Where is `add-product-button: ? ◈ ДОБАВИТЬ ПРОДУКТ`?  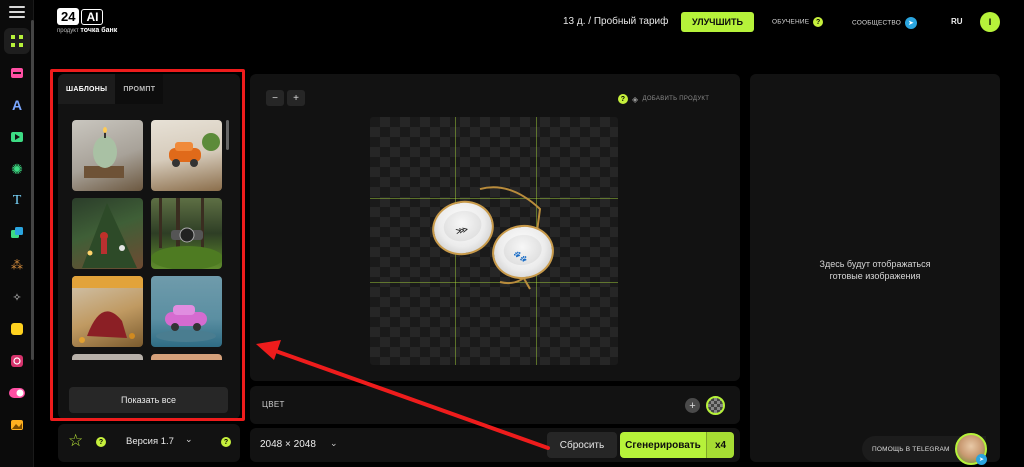 add-product-button: ? ◈ ДОБАВИТЬ ПРОДУКТ is located at coordinates (663, 99).